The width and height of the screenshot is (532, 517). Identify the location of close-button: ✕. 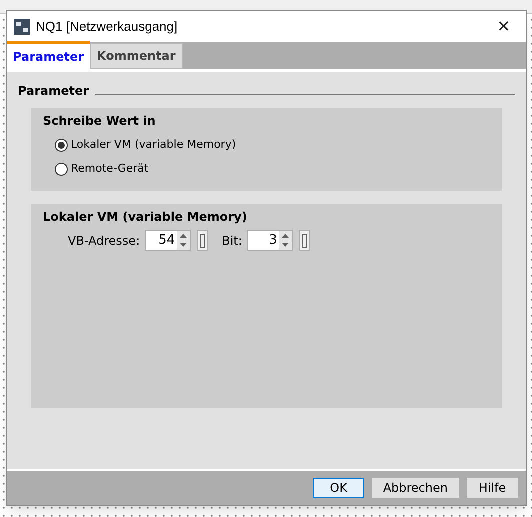
(504, 26).